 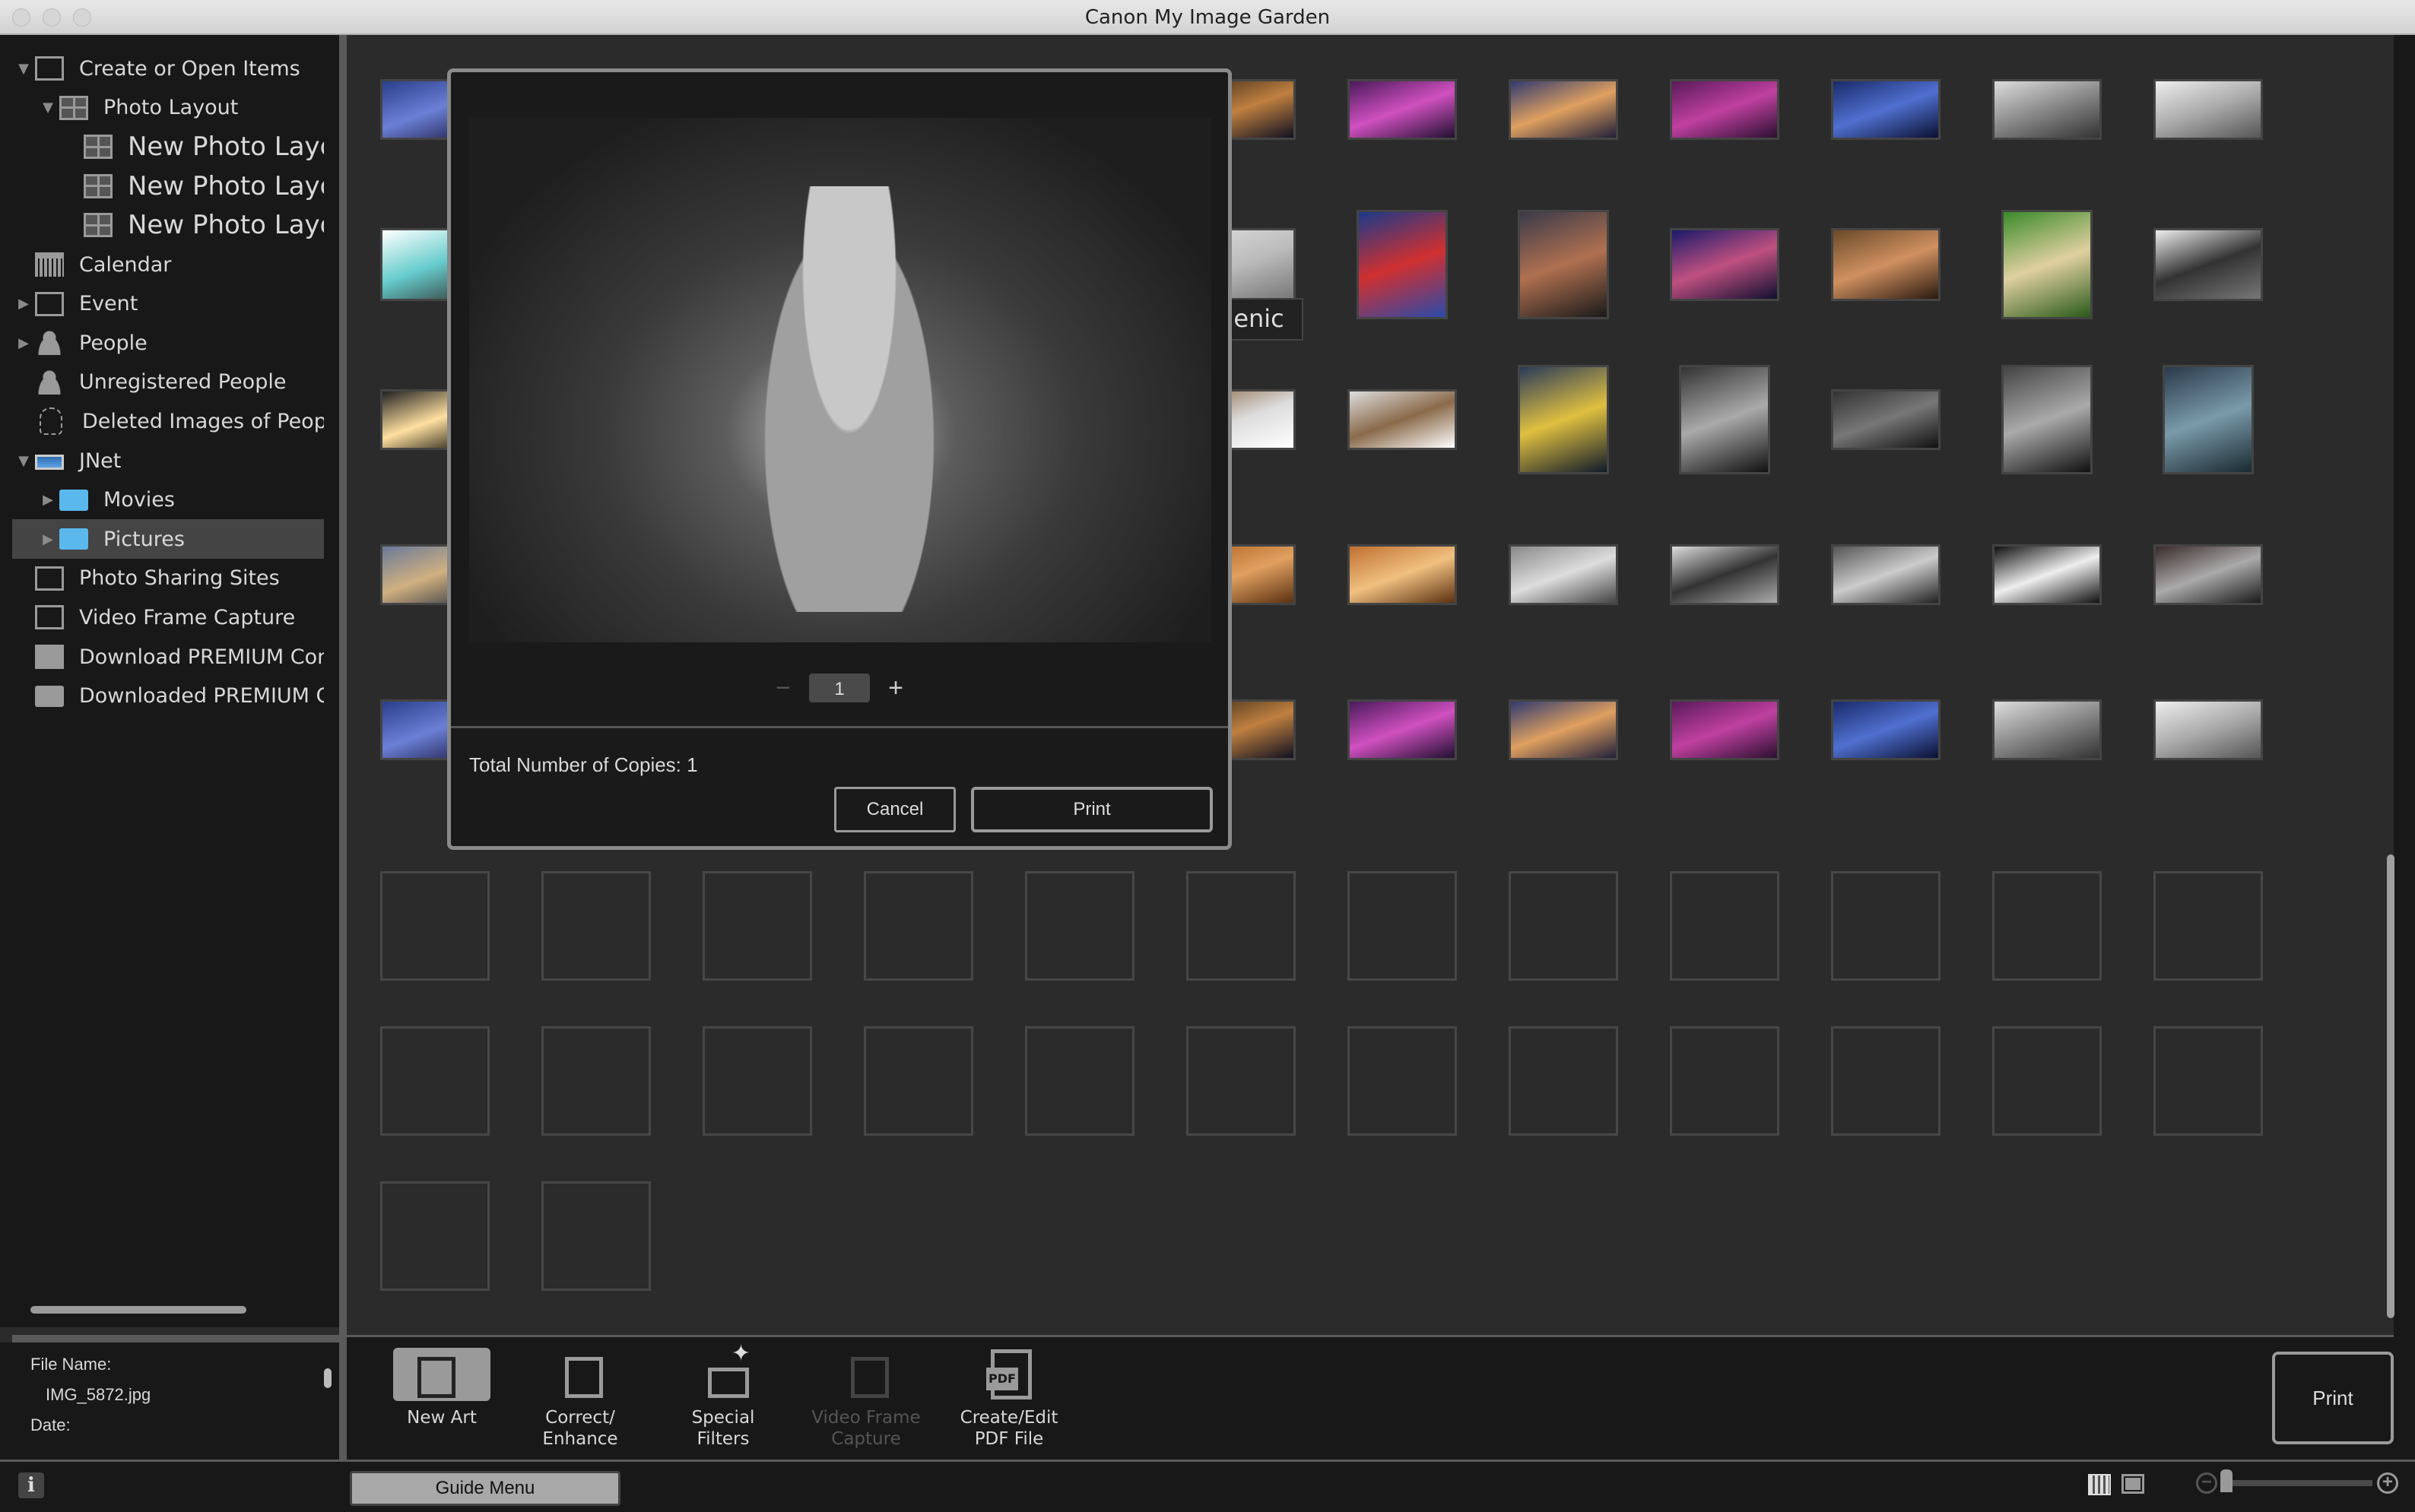 I want to click on increase-copies-button: +, so click(x=896, y=688).